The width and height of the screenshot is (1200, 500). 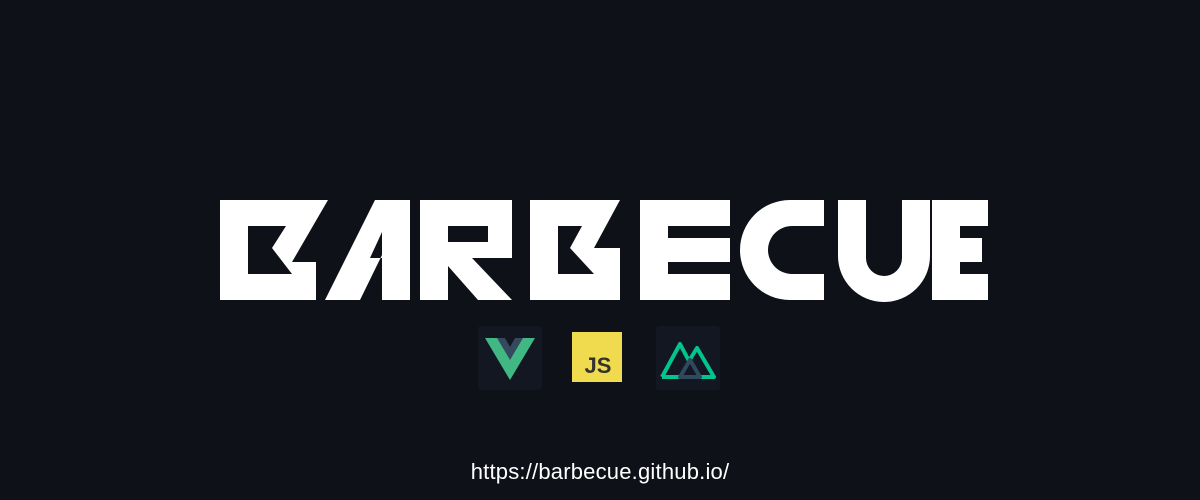 I want to click on site-url: https://barbecue.github.io/, so click(x=600, y=471).